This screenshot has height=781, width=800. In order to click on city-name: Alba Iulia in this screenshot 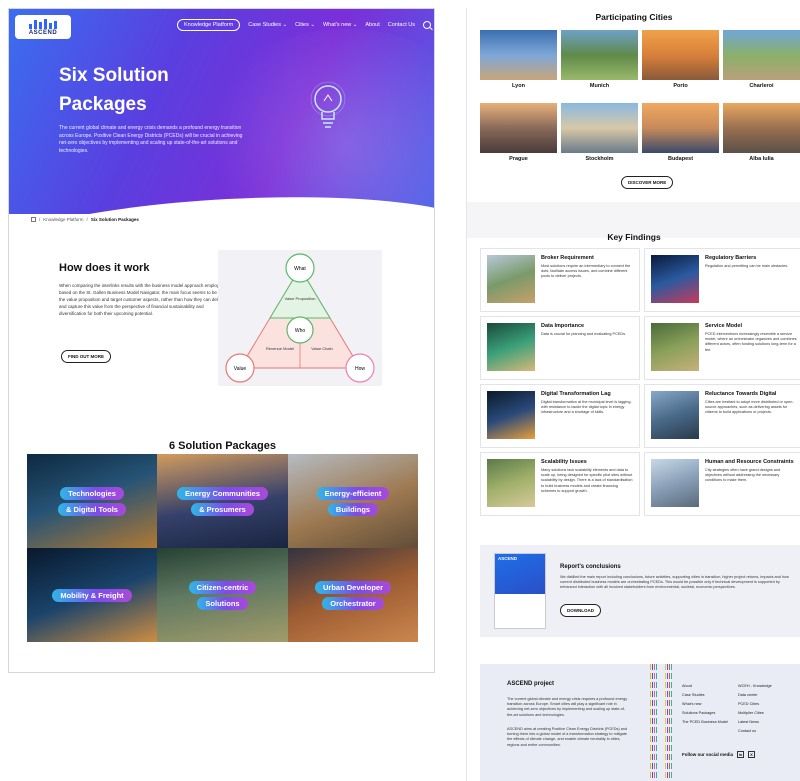, I will do `click(761, 159)`.